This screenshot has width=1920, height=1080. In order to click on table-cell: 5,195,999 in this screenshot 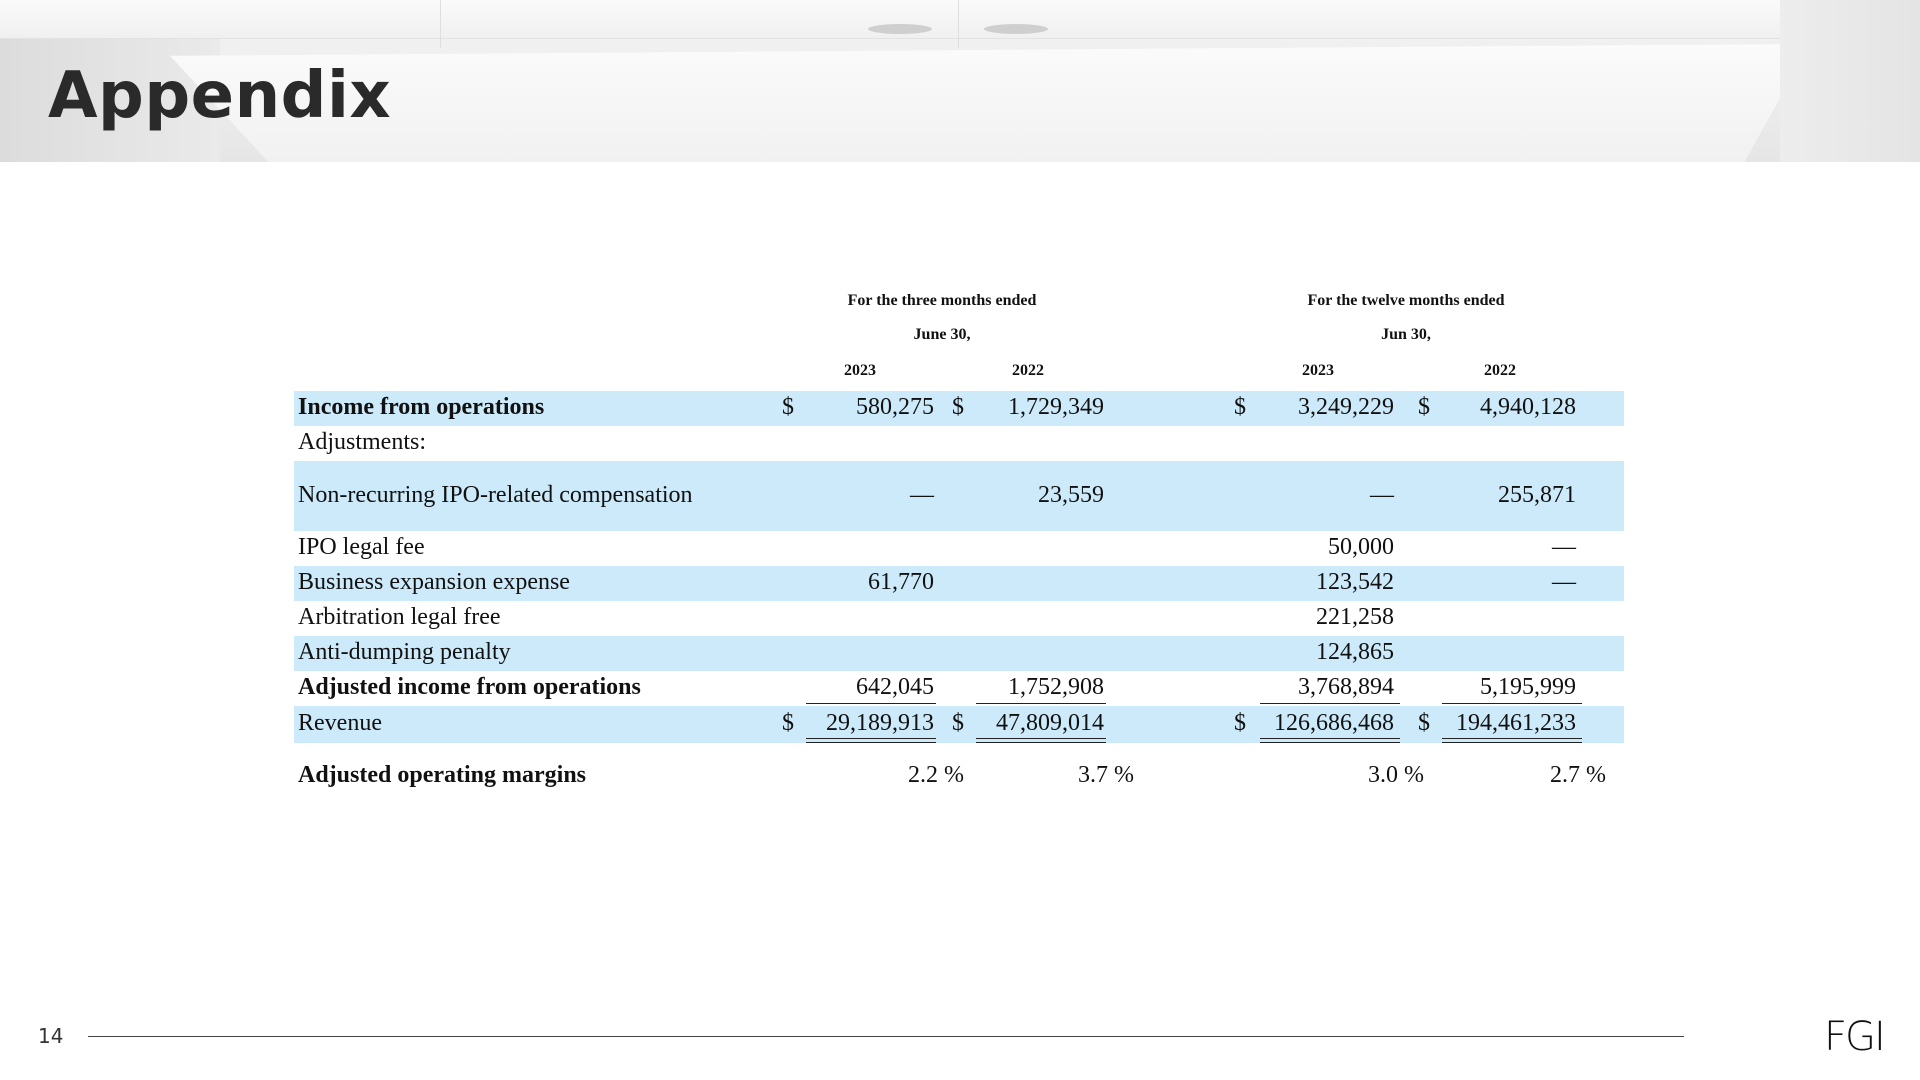, I will do `click(1528, 687)`.